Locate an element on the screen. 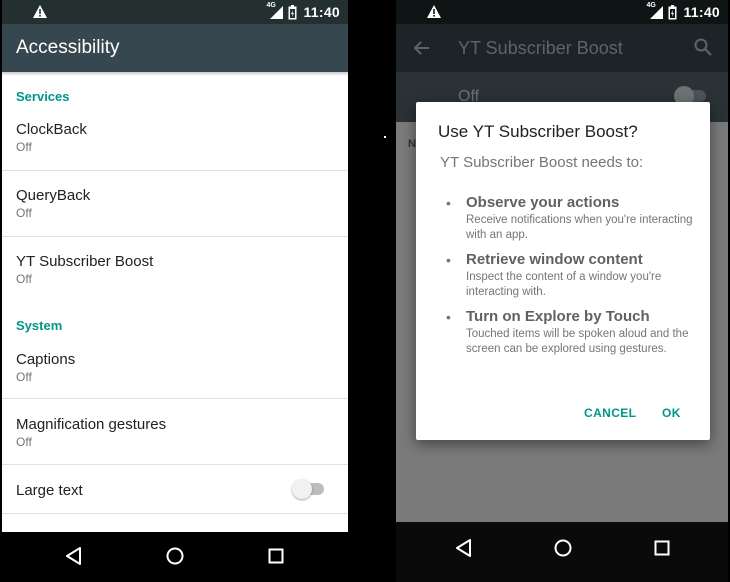 The height and width of the screenshot is (582, 730). page-title: YT Subscriber Boost is located at coordinates (540, 48).